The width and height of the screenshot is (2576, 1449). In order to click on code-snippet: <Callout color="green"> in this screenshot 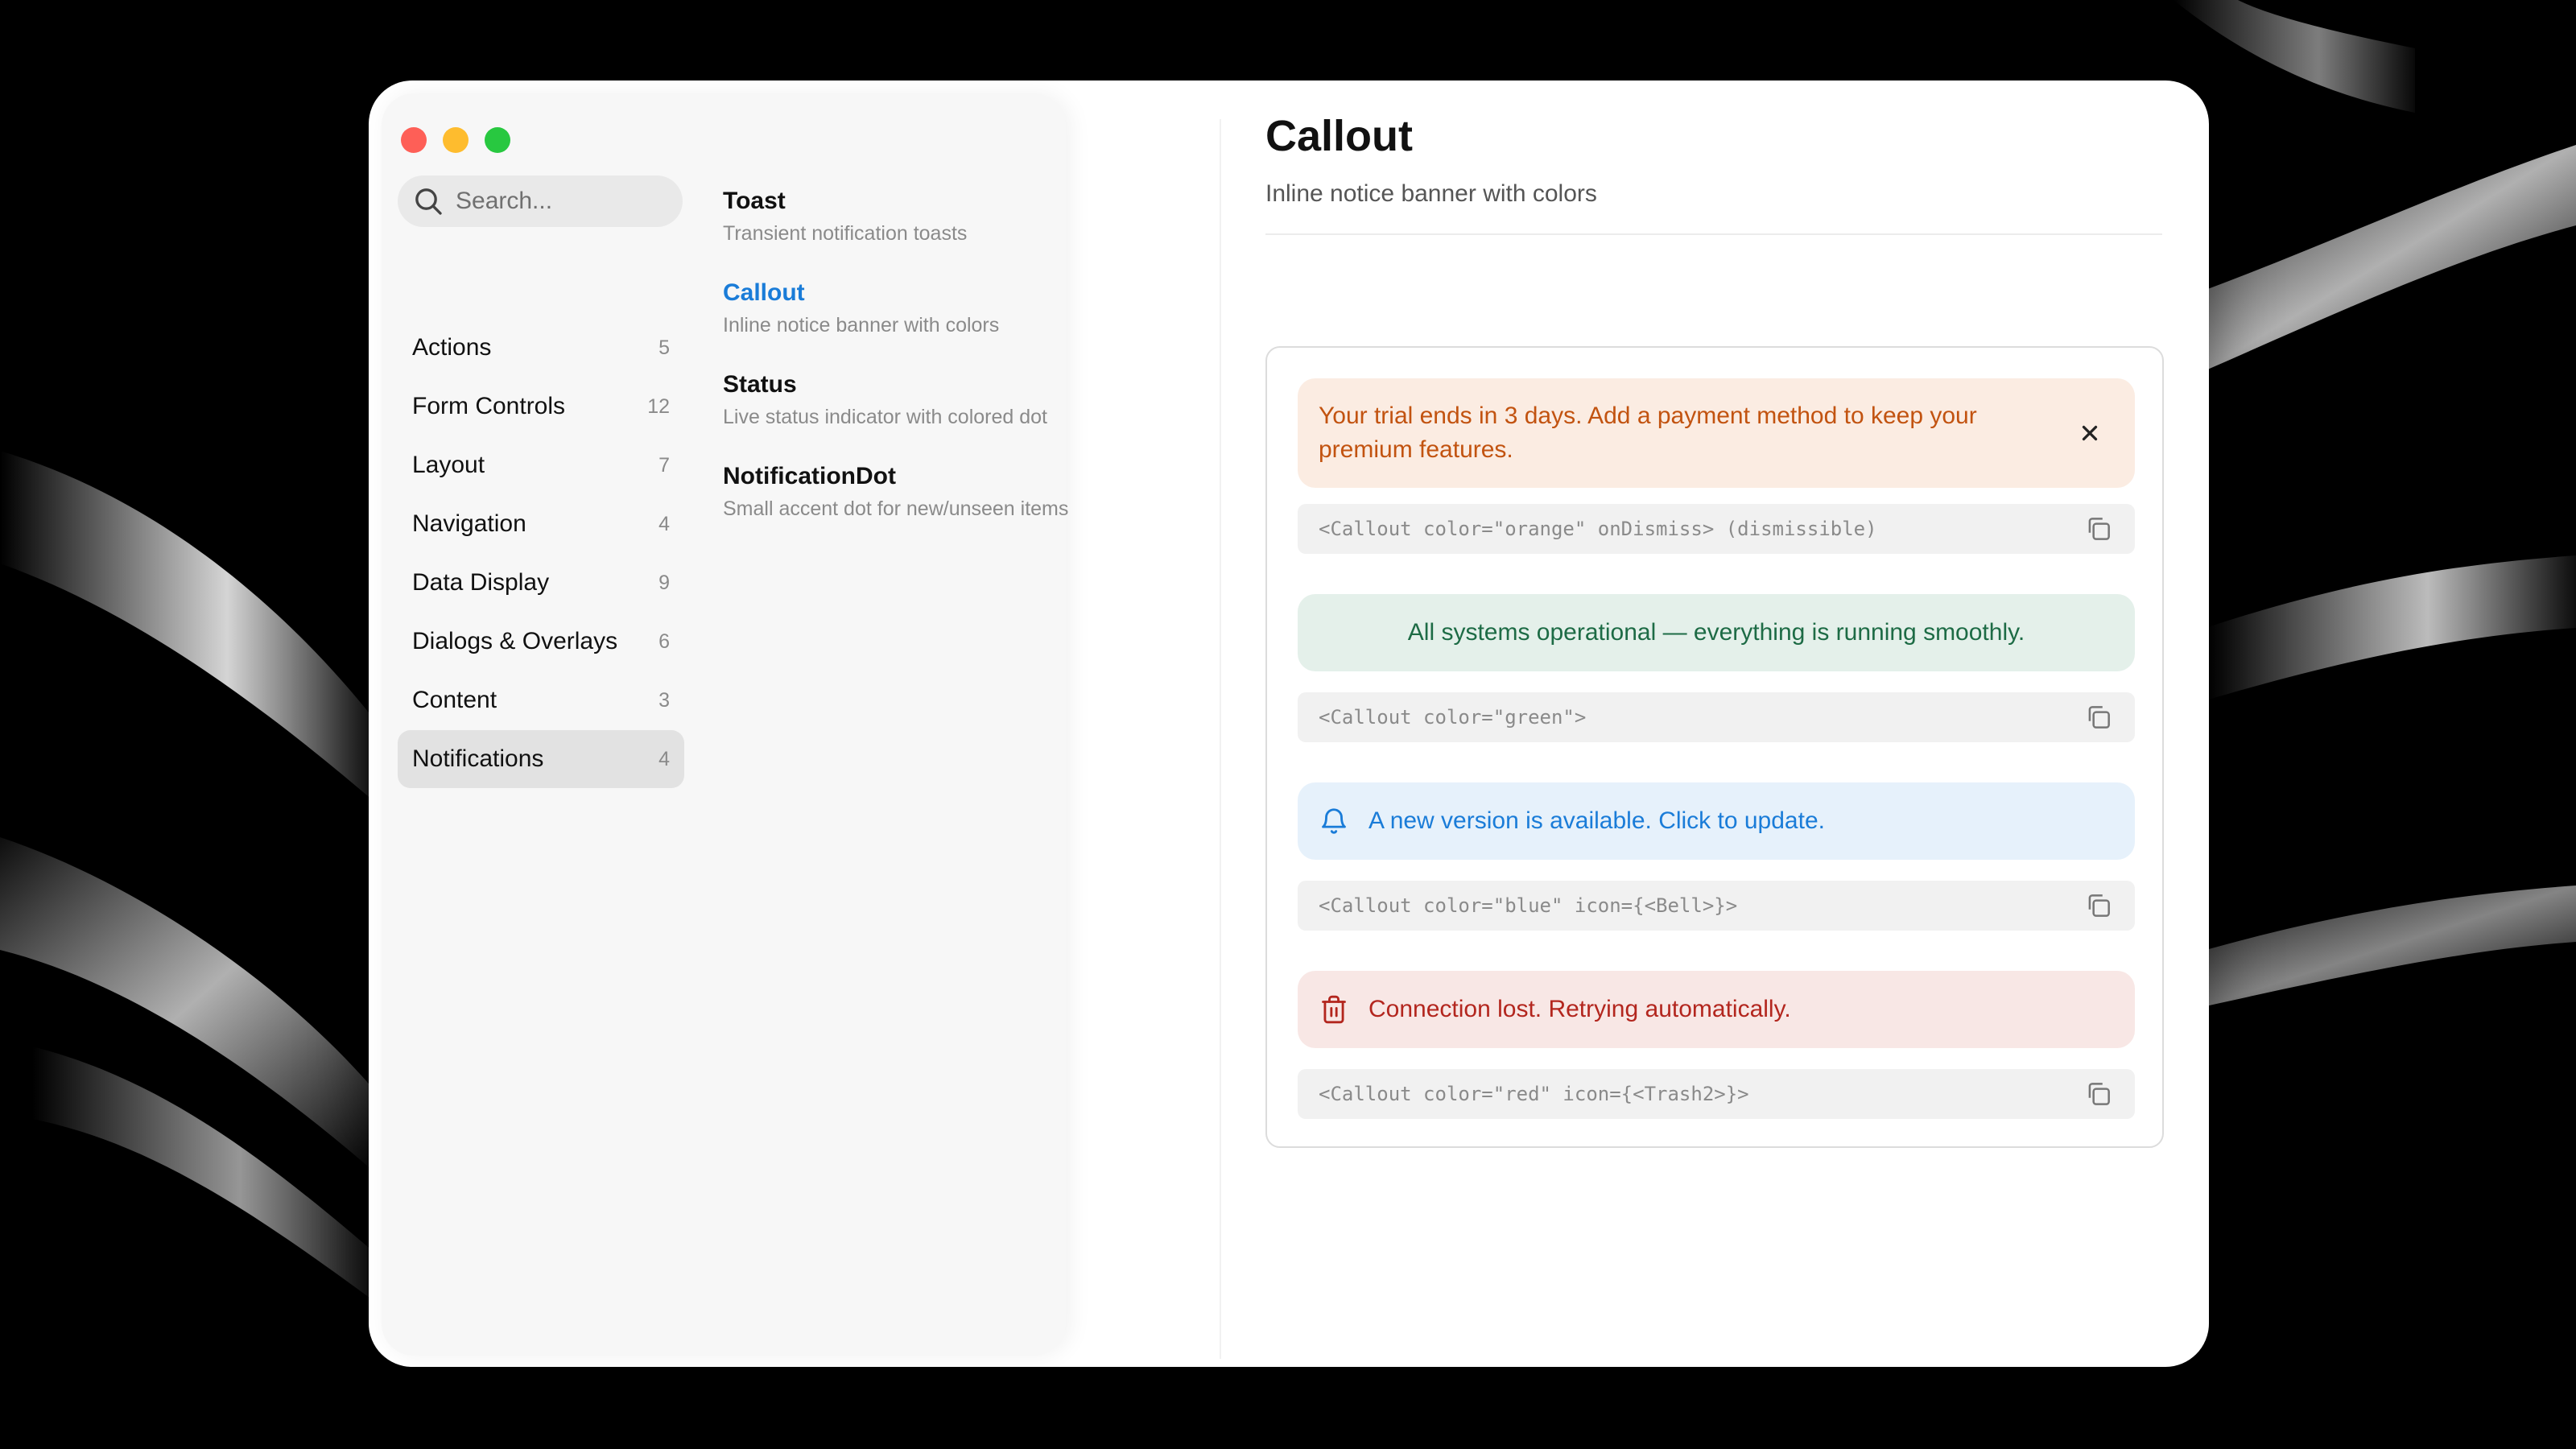, I will do `click(1716, 717)`.